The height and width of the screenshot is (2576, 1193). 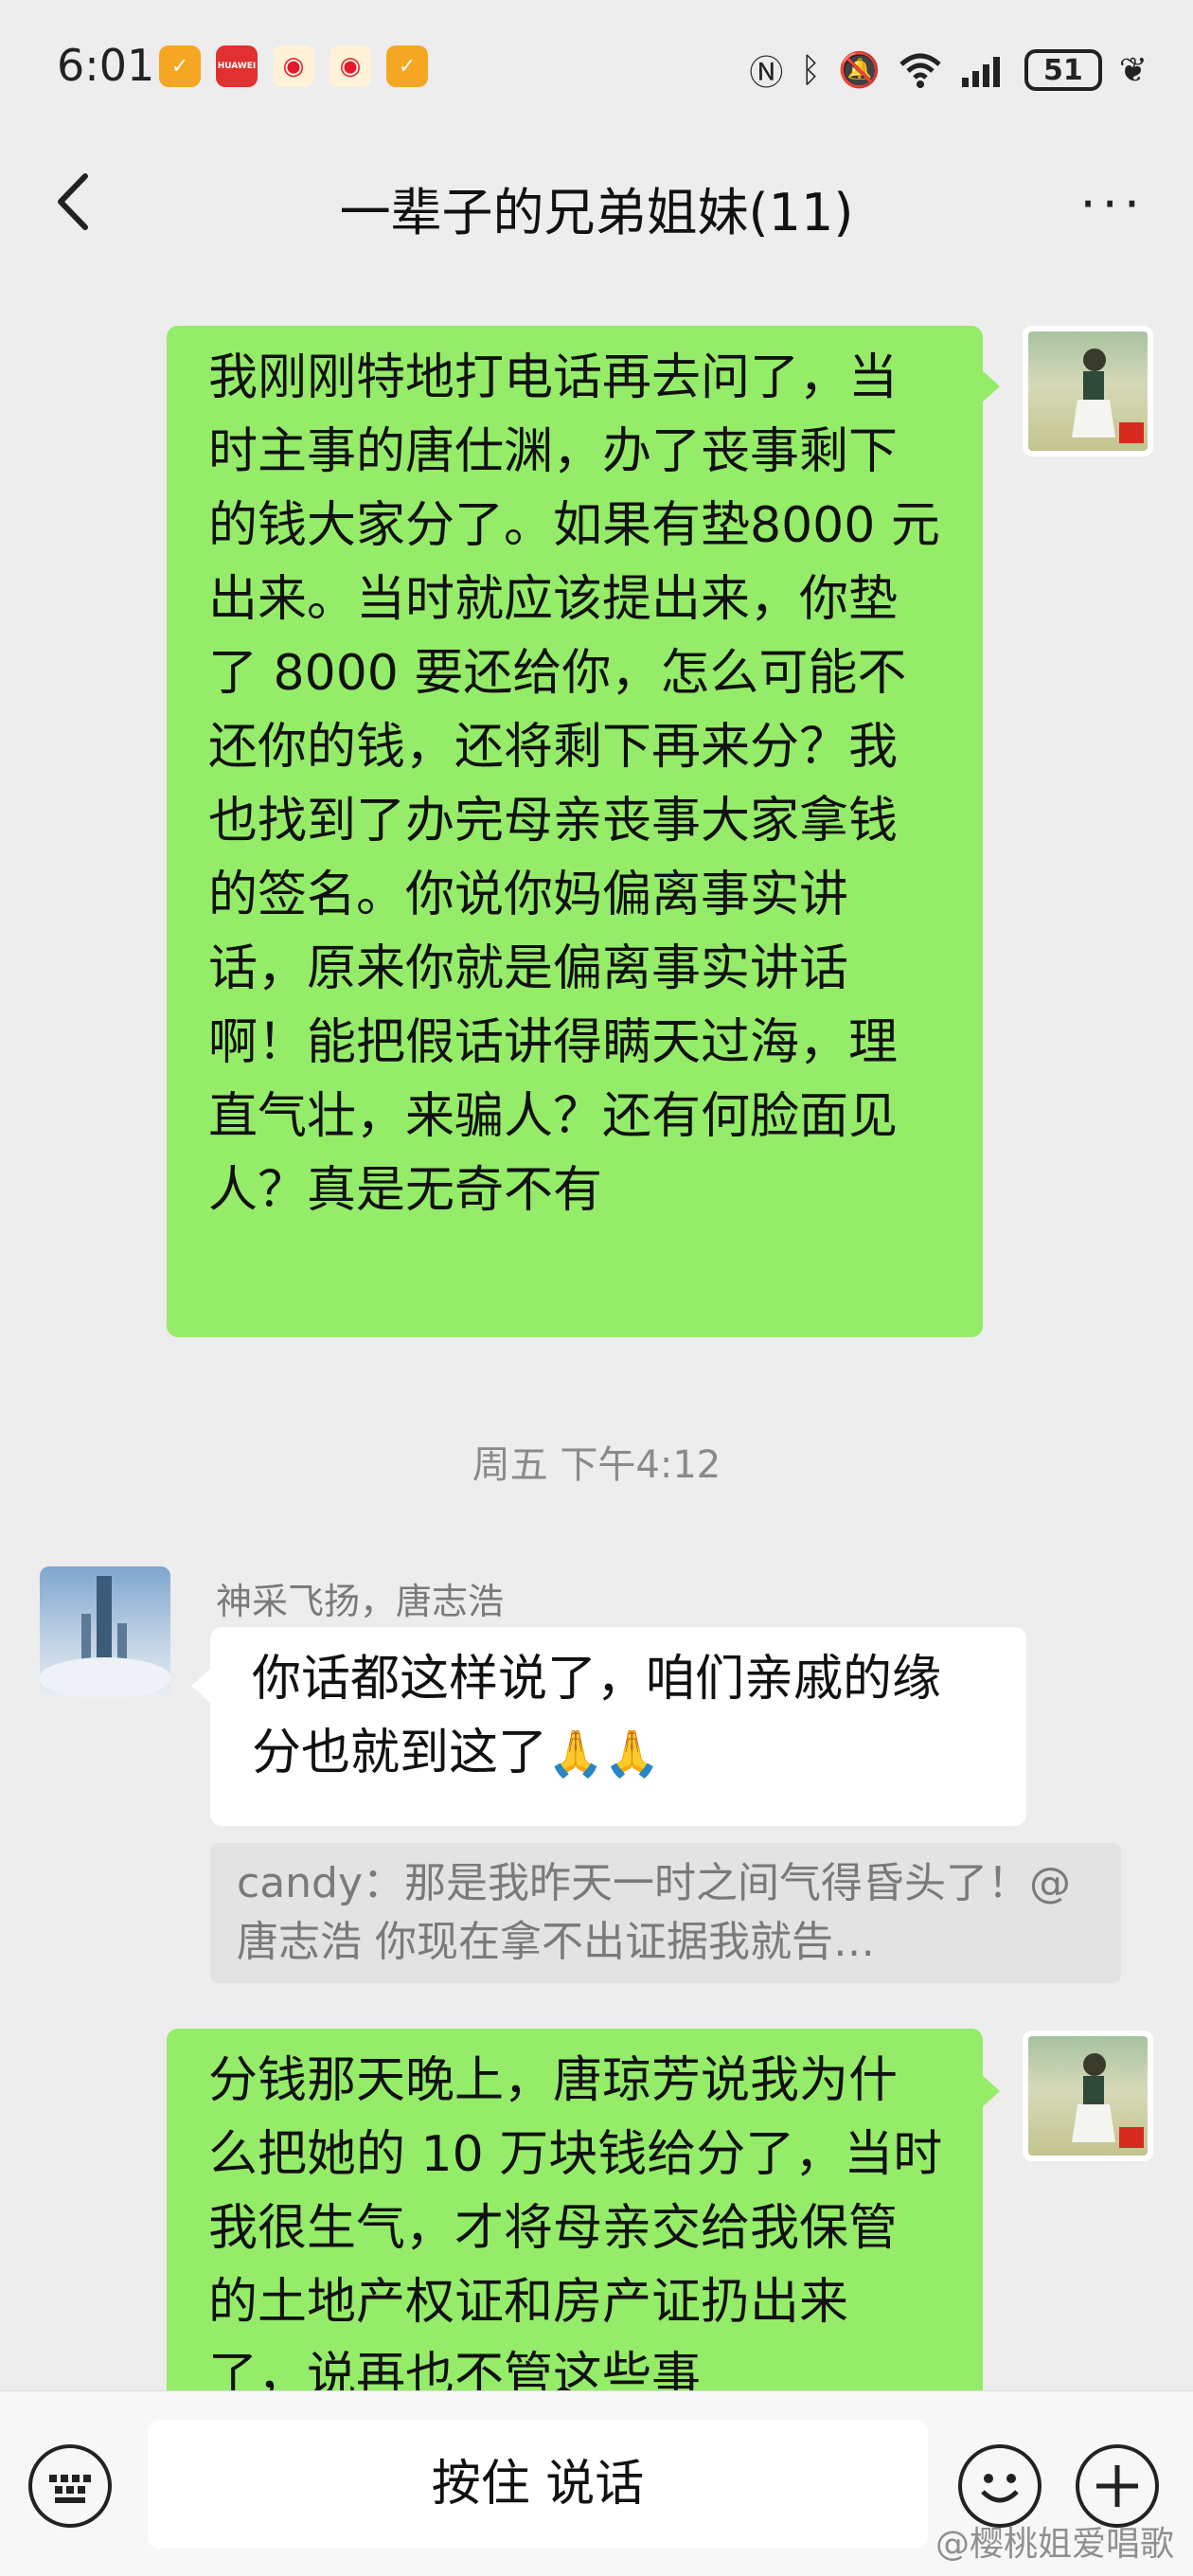 I want to click on keyboard-toggle-button, so click(x=70, y=2486).